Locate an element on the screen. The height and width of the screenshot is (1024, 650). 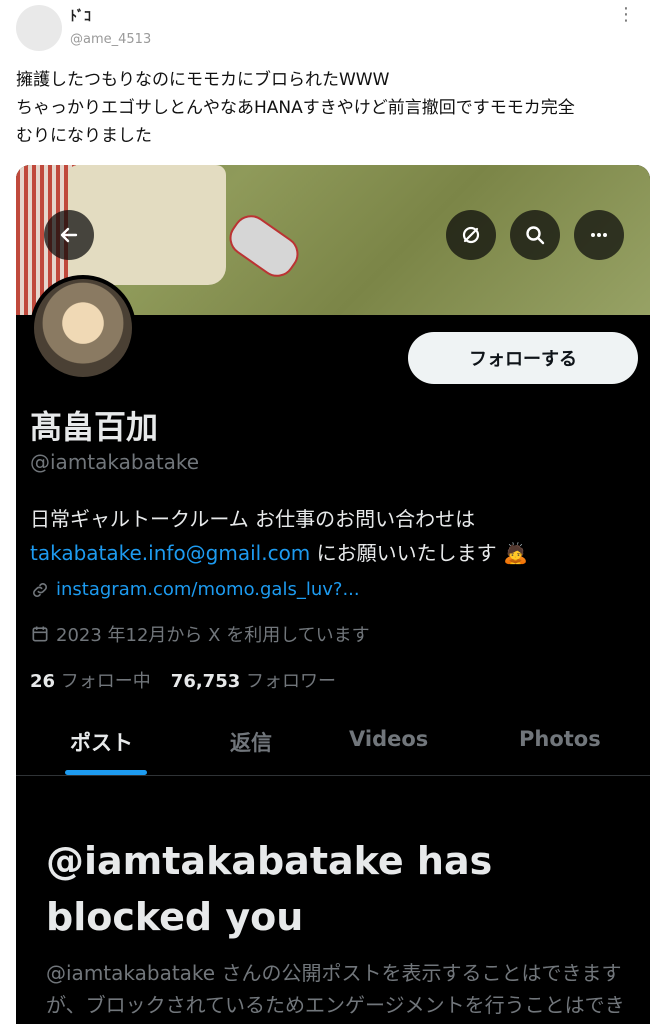
profile-avatar is located at coordinates (83, 328).